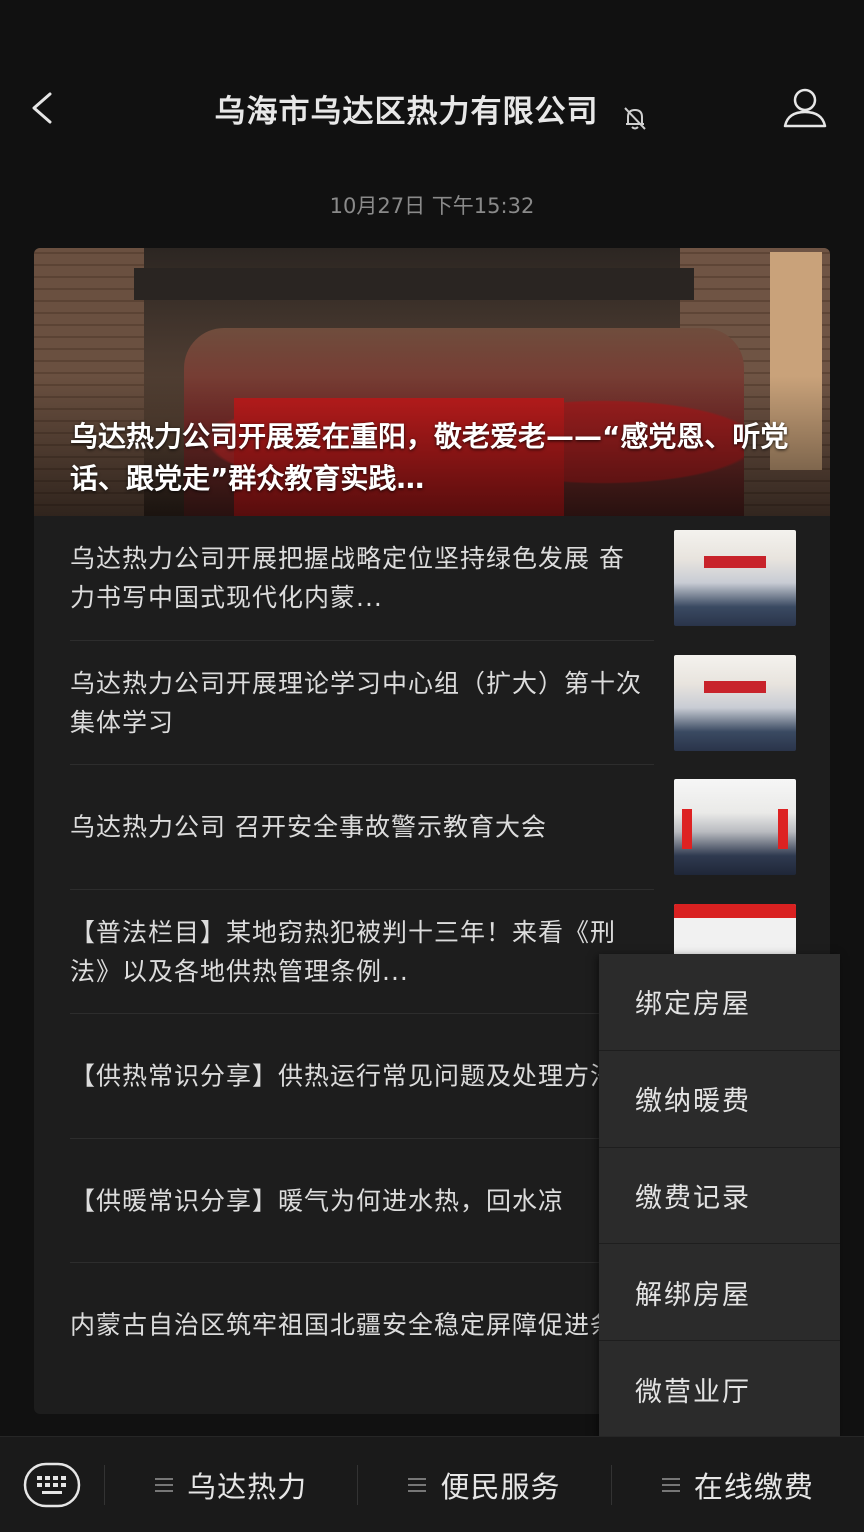  What do you see at coordinates (753, 1486) in the screenshot?
I see `menu-tab-label: 在线缴费` at bounding box center [753, 1486].